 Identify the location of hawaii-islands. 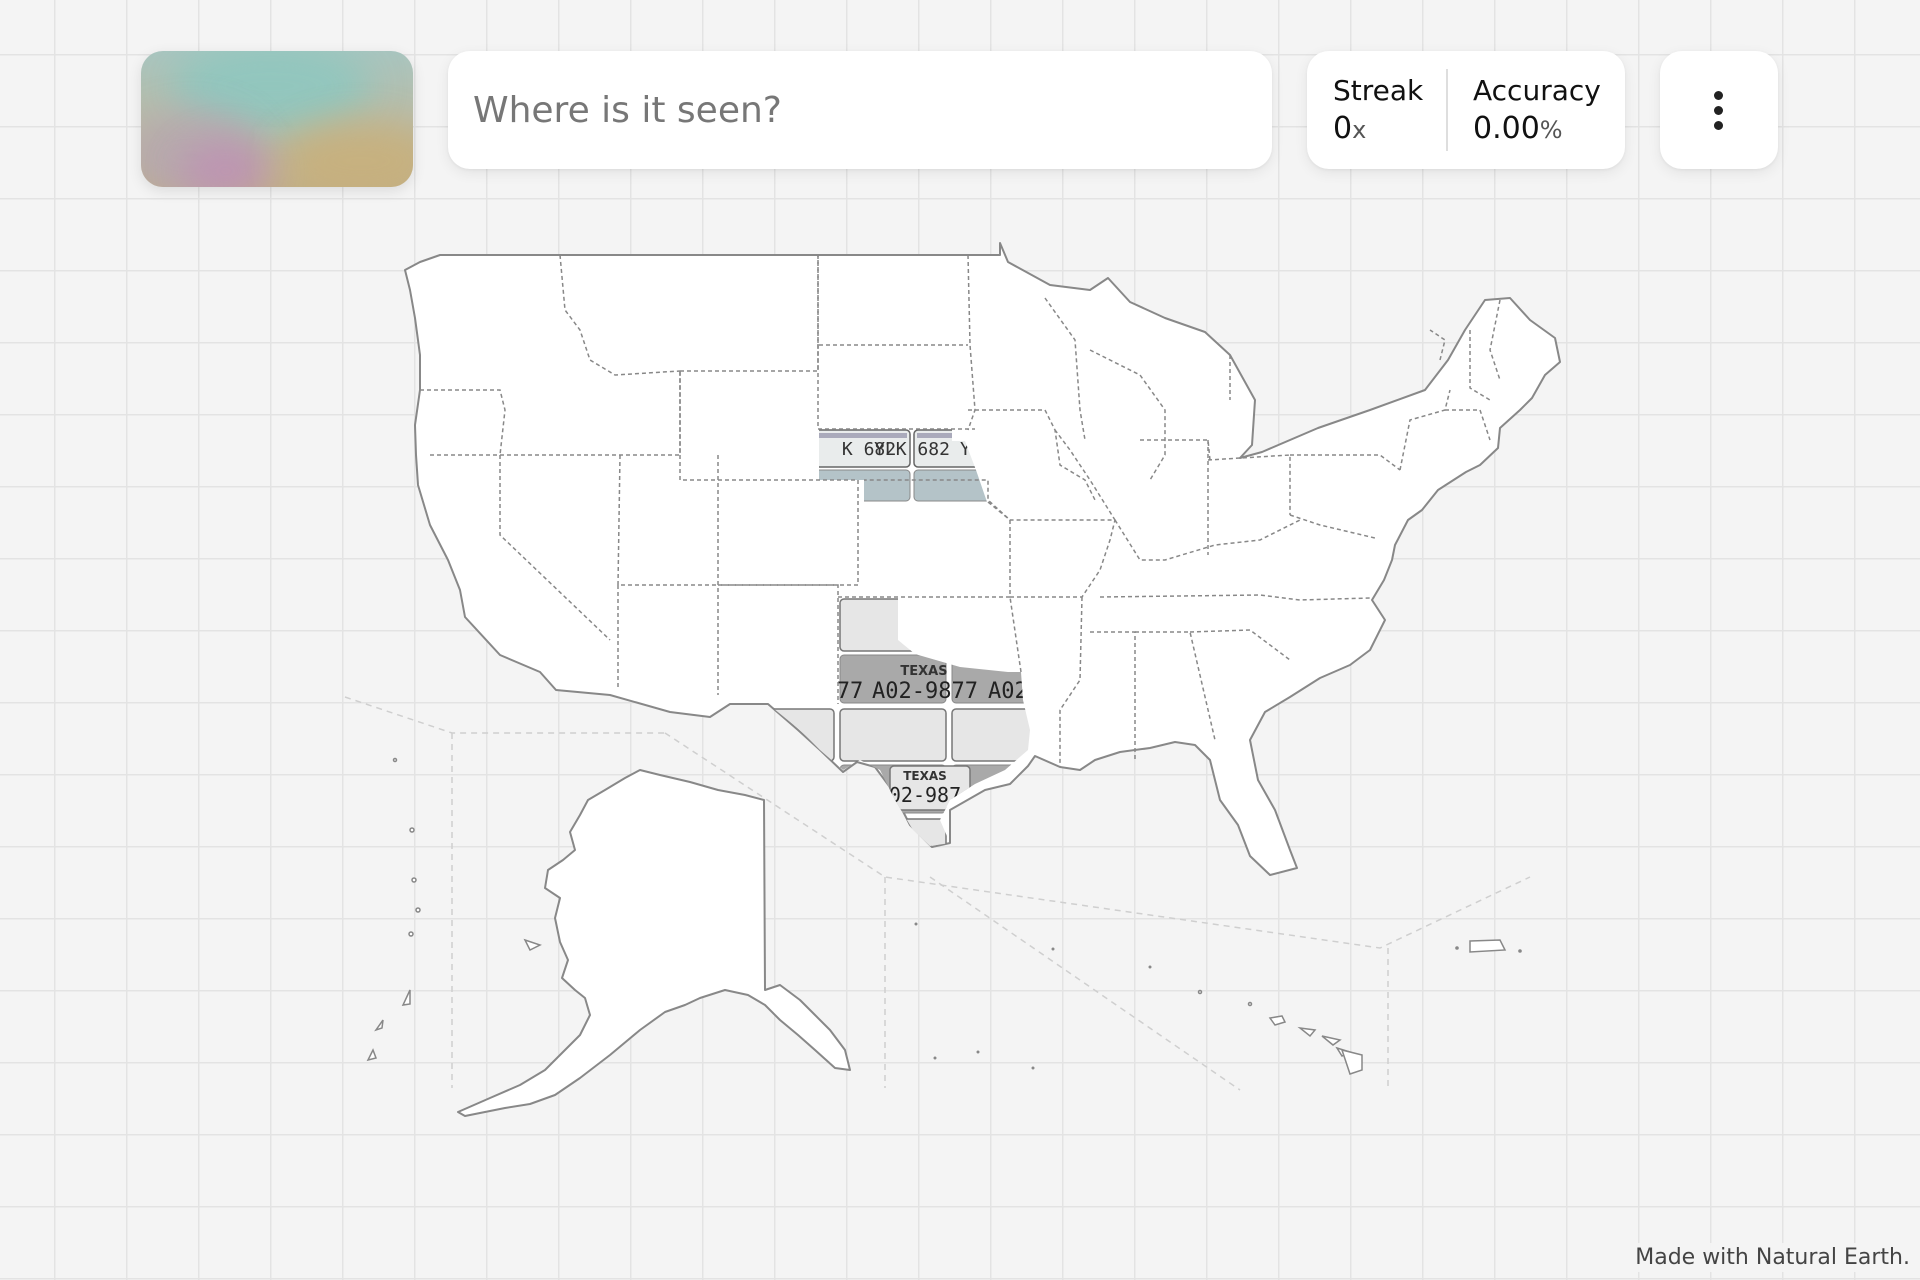
(1280, 1032).